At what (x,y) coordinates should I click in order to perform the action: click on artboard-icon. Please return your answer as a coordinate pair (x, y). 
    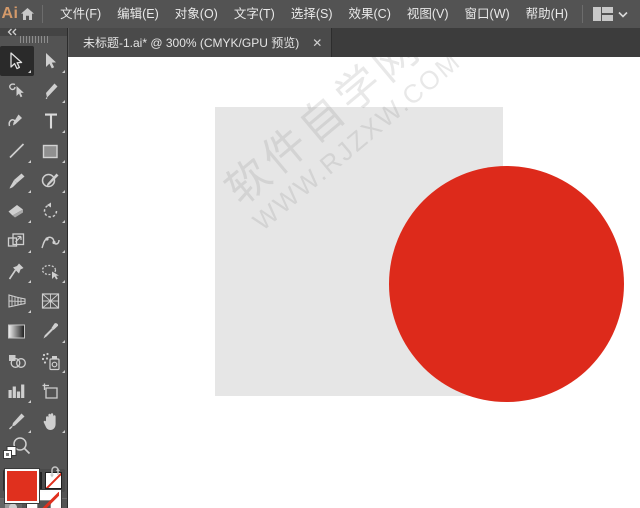
    Looking at the image, I should click on (50, 391).